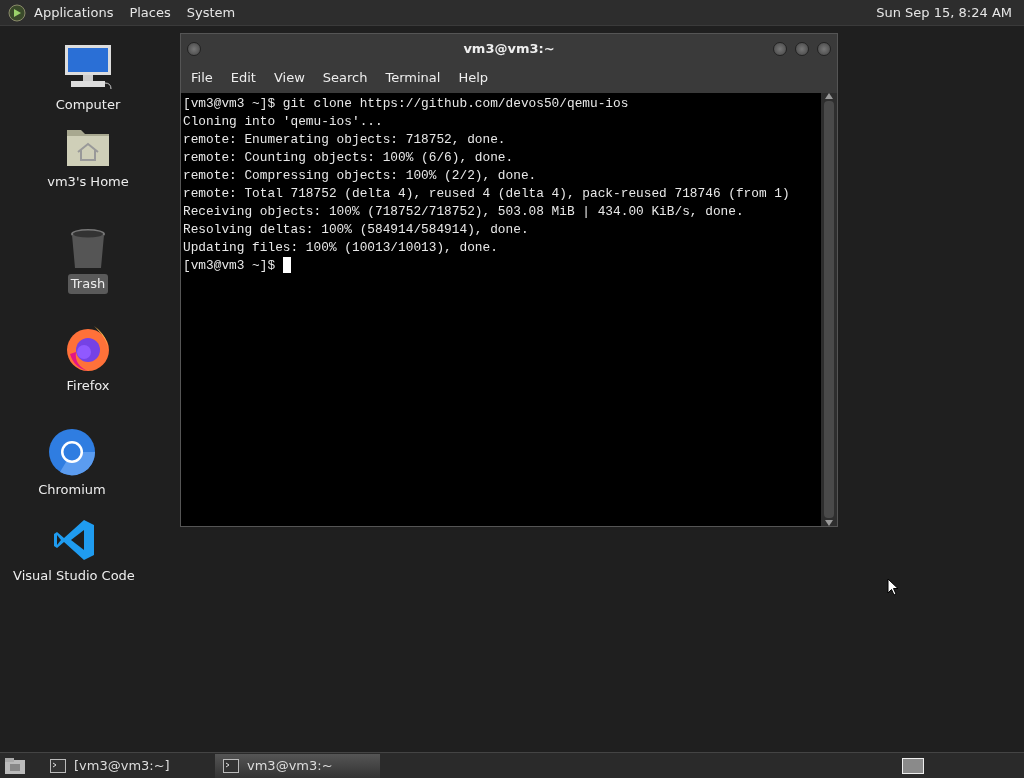  Describe the element at coordinates (829, 523) in the screenshot. I see `scroll-down-icon` at that location.